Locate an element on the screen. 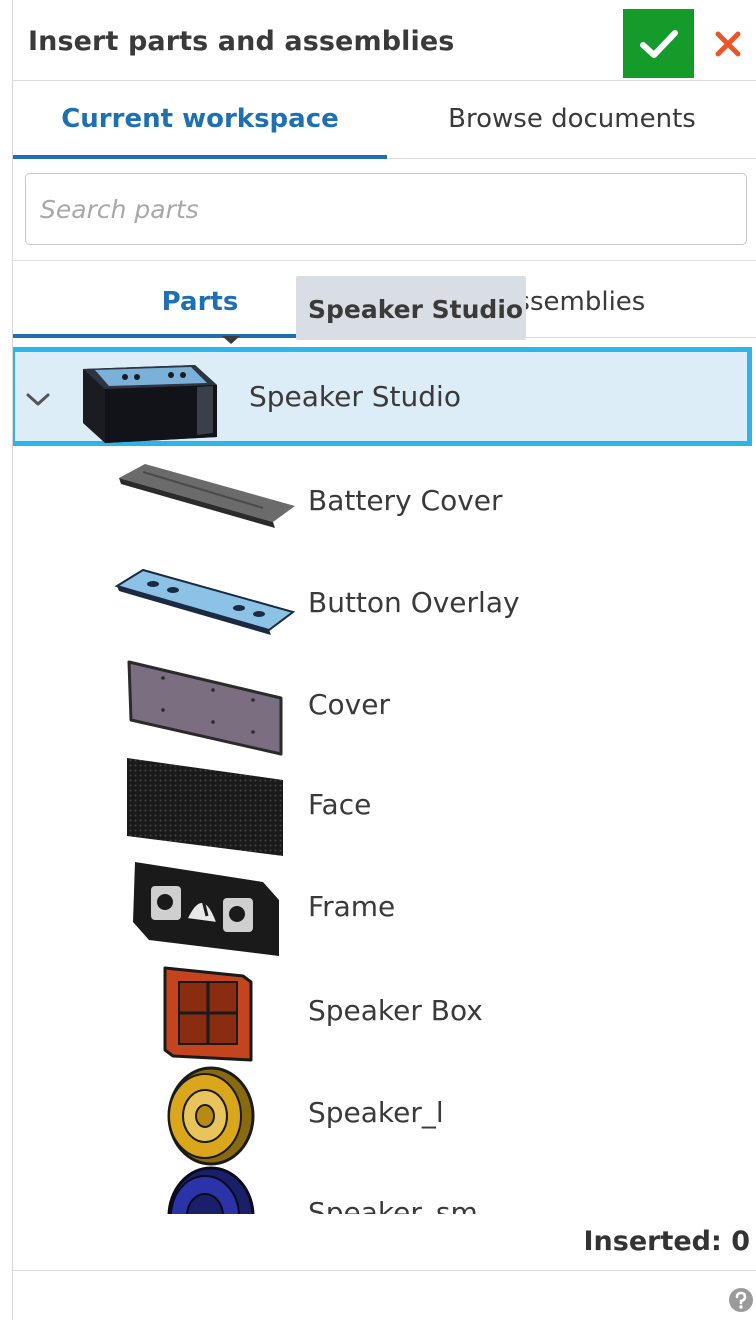 The image size is (756, 1320). speaker-studio-thumbnail is located at coordinates (150, 404).